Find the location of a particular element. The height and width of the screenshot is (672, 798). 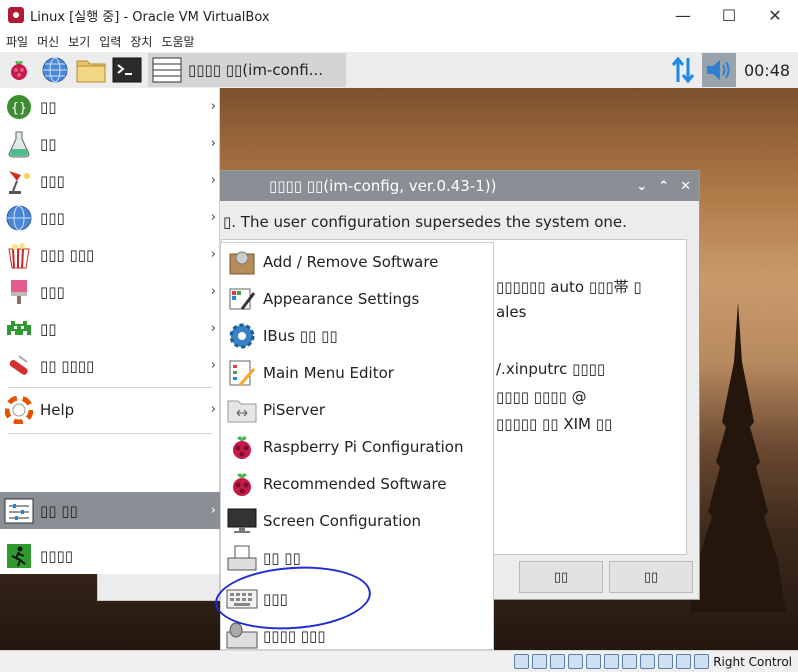

menu-item-internet: ▯▯▯ › is located at coordinates (110, 217).